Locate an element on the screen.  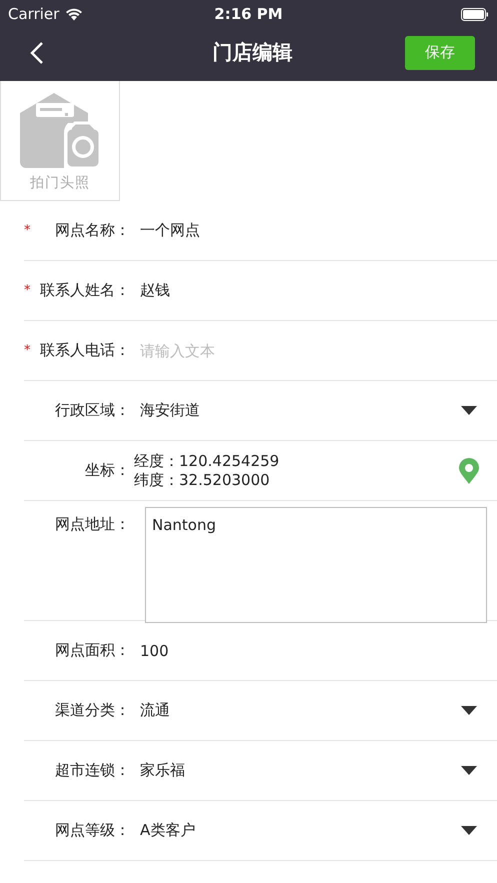
coordinate-text: 经度：120.4254259 is located at coordinates (207, 461).